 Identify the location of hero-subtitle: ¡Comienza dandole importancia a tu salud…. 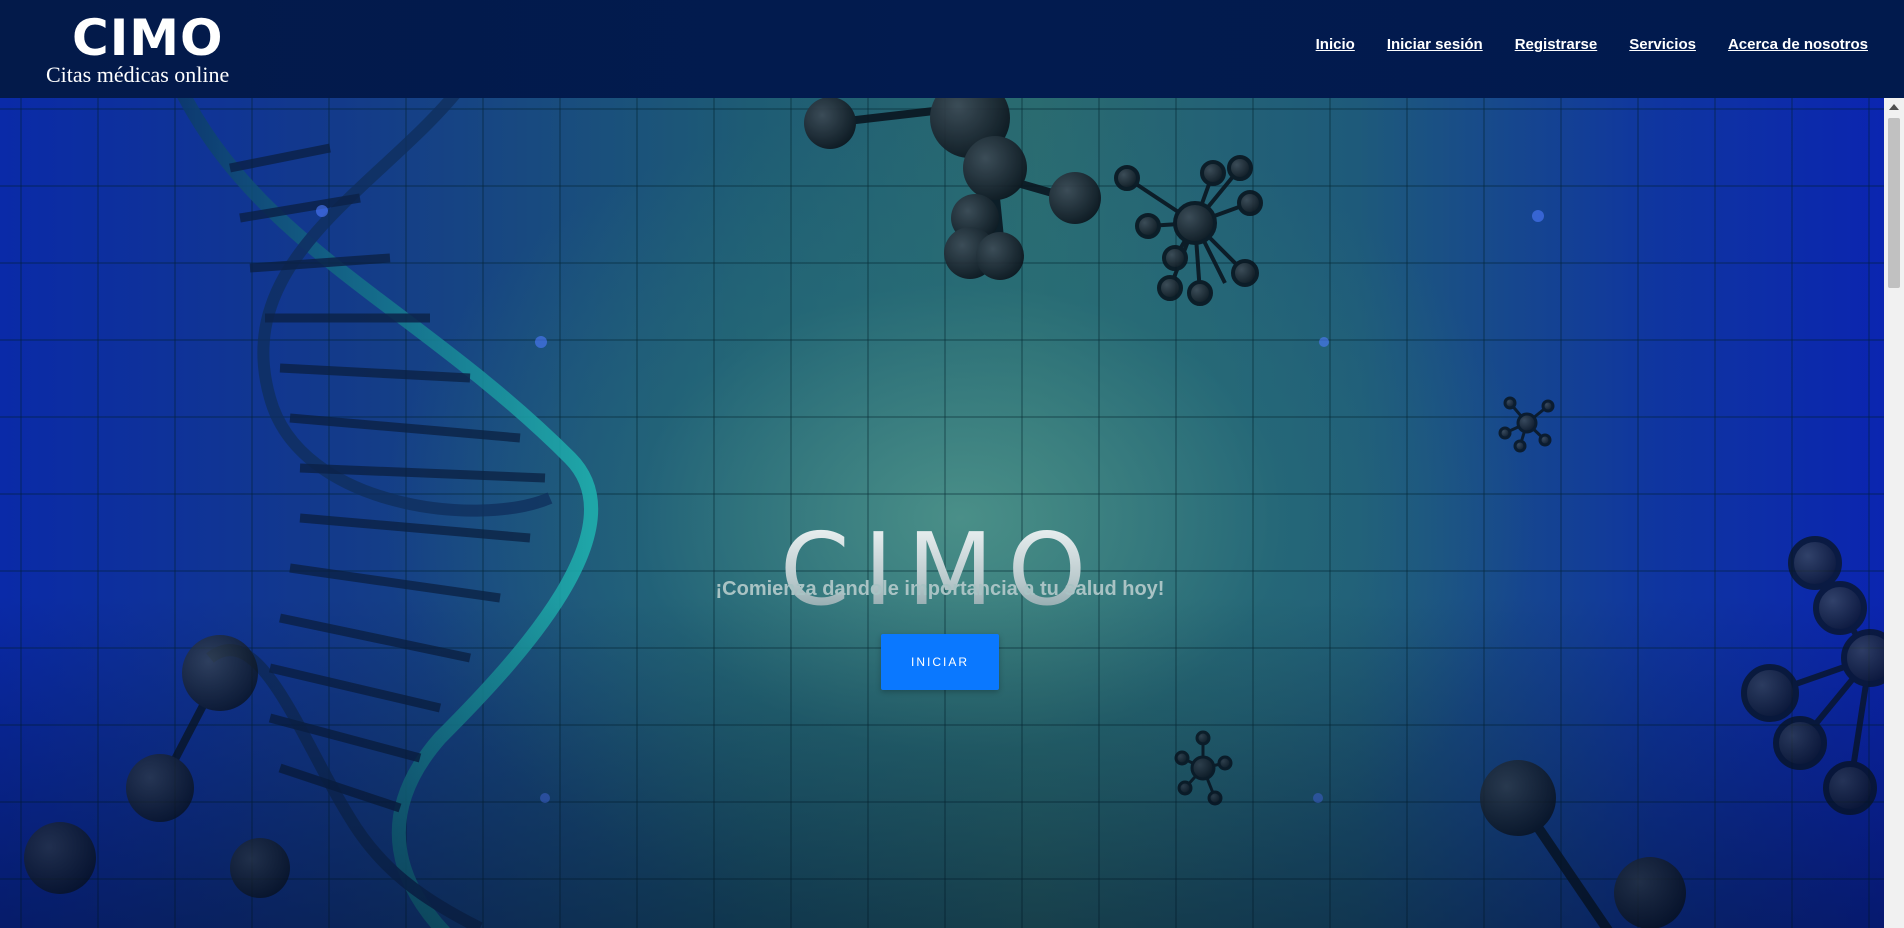
(940, 589).